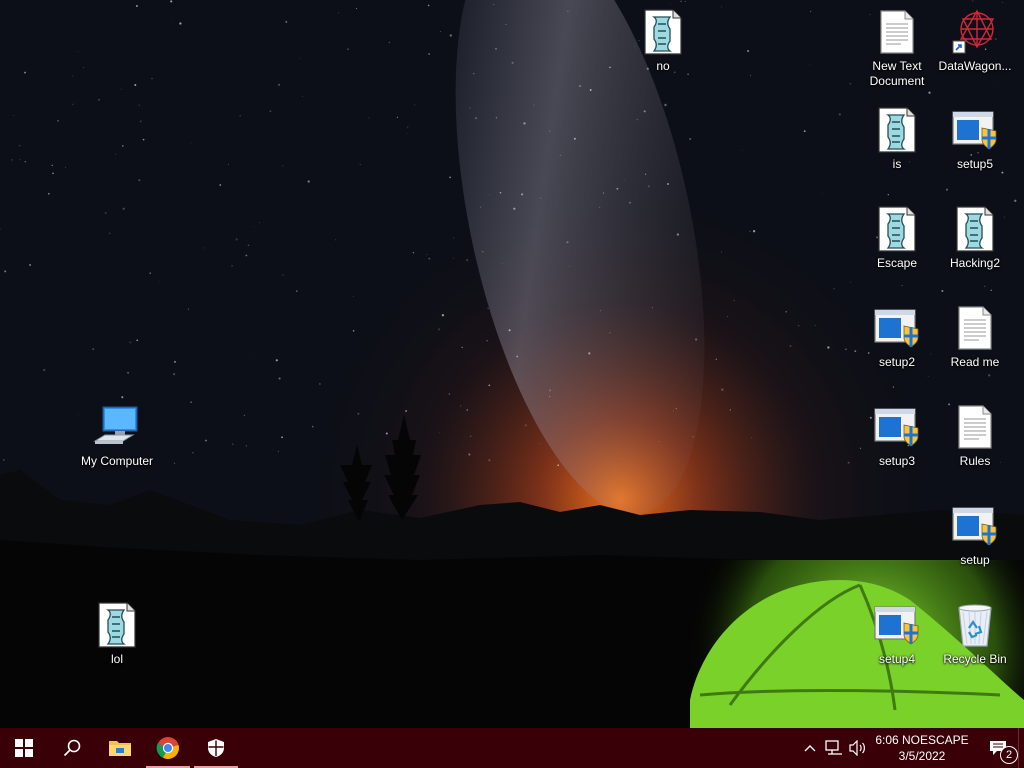 The width and height of the screenshot is (1024, 768). I want to click on desktop-icon-is: is, so click(897, 139).